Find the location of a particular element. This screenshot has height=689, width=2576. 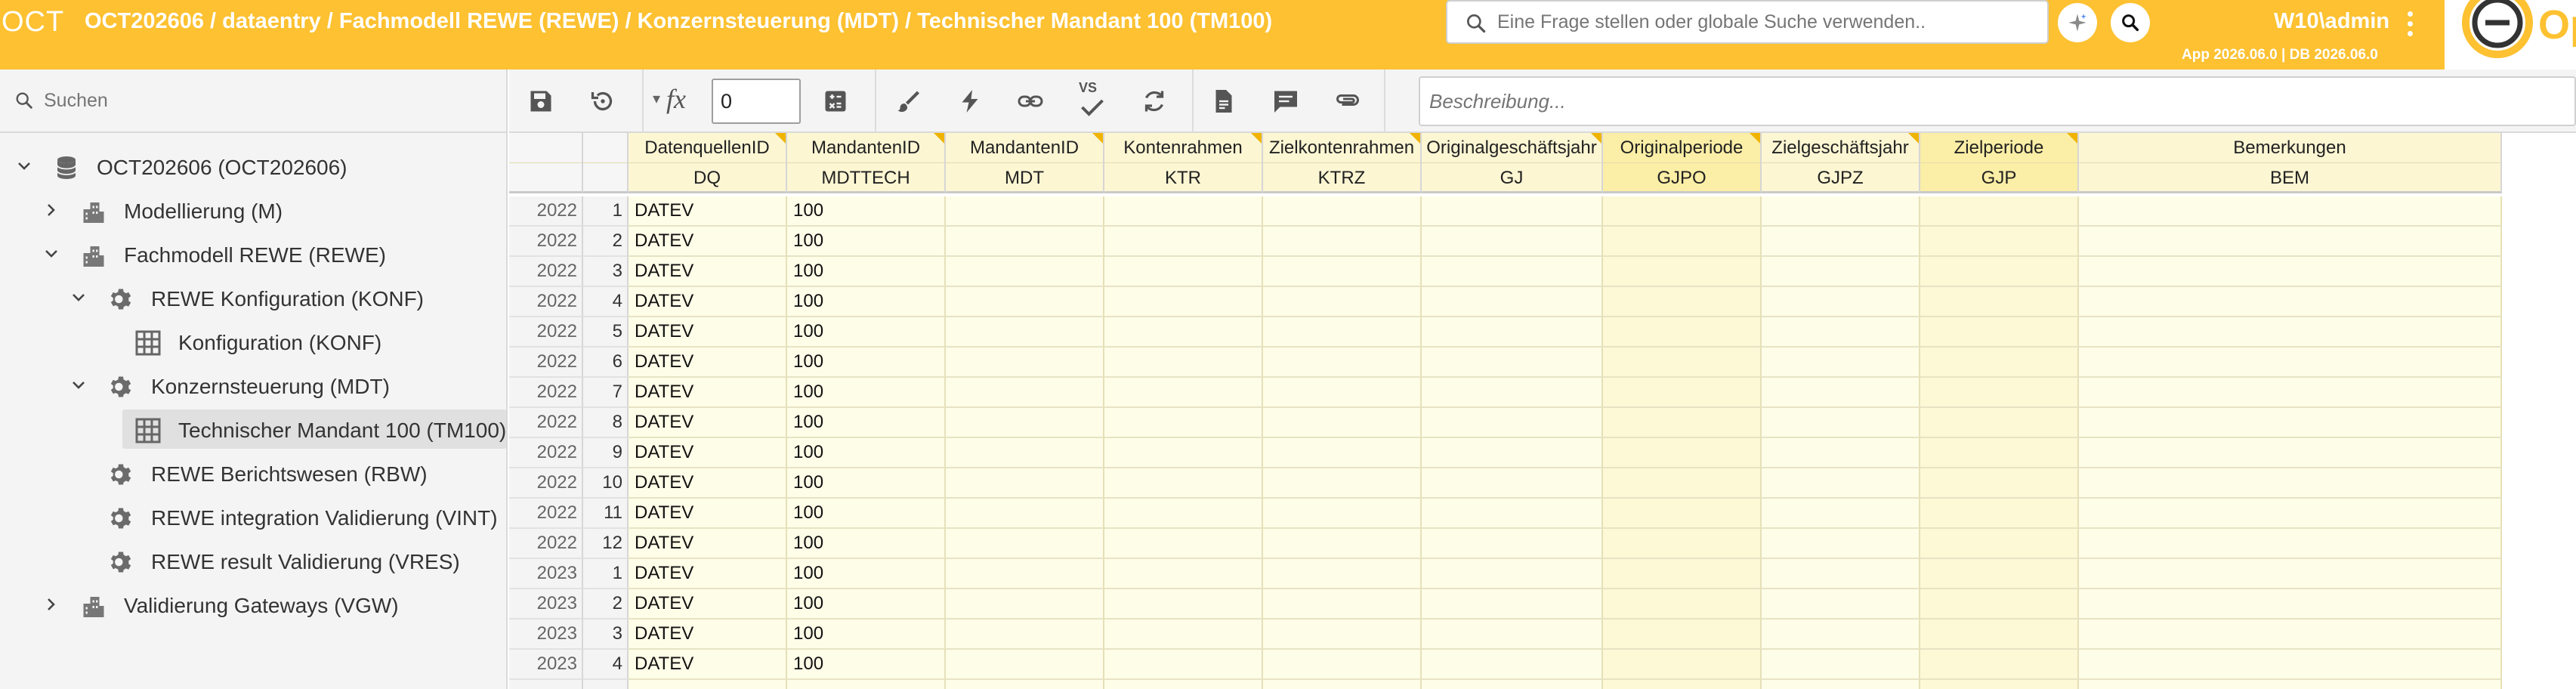

global-search is located at coordinates (1747, 22).